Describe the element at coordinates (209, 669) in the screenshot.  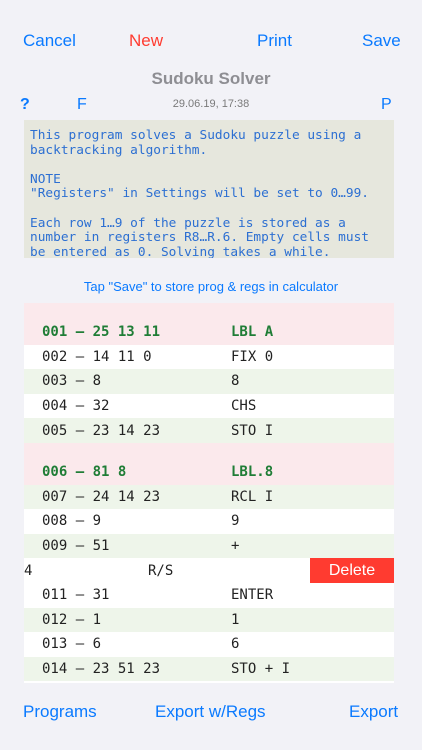
I see `program-row: 014 – 23 51 23 STO + I` at that location.